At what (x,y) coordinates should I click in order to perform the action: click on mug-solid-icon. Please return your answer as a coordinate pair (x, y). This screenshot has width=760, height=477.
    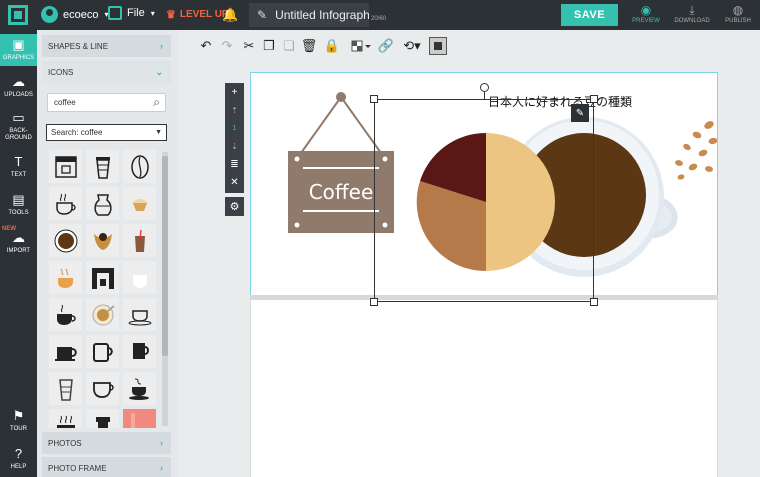
    Looking at the image, I should click on (65, 351).